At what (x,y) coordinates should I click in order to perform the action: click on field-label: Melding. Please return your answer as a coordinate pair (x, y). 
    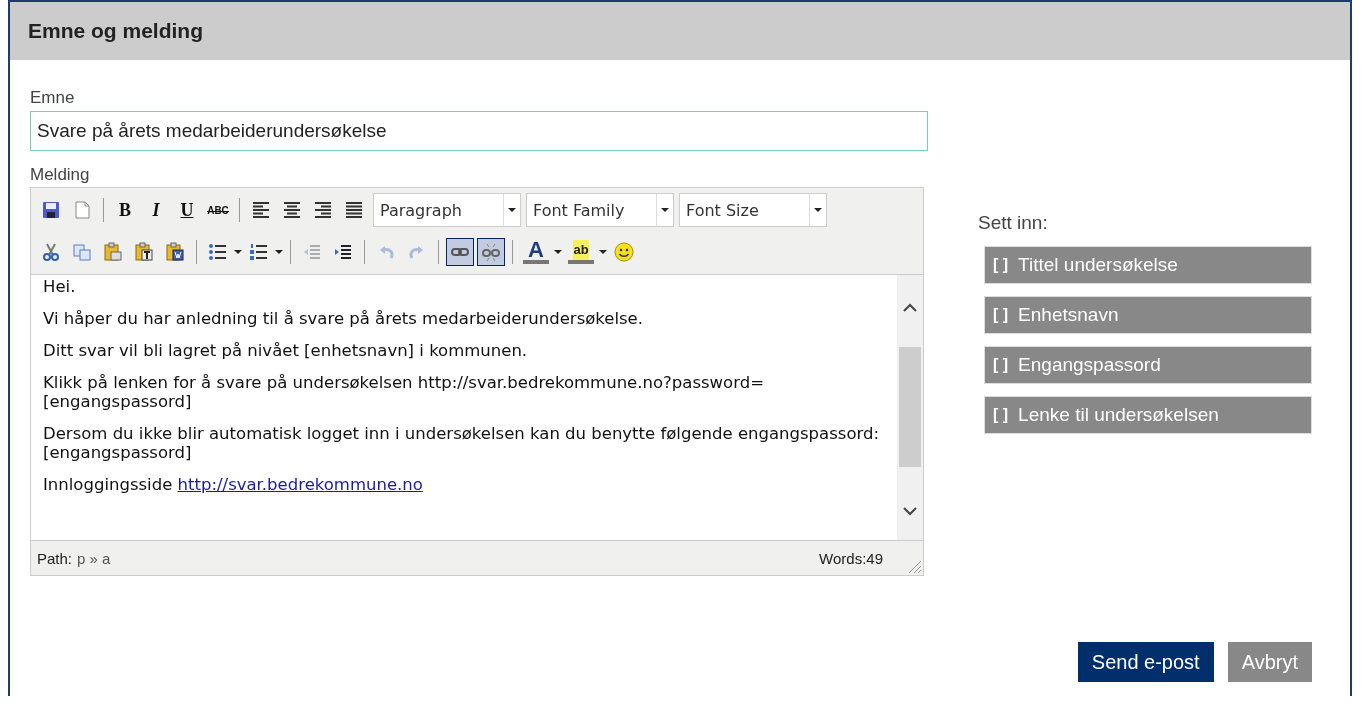
    Looking at the image, I should click on (60, 175).